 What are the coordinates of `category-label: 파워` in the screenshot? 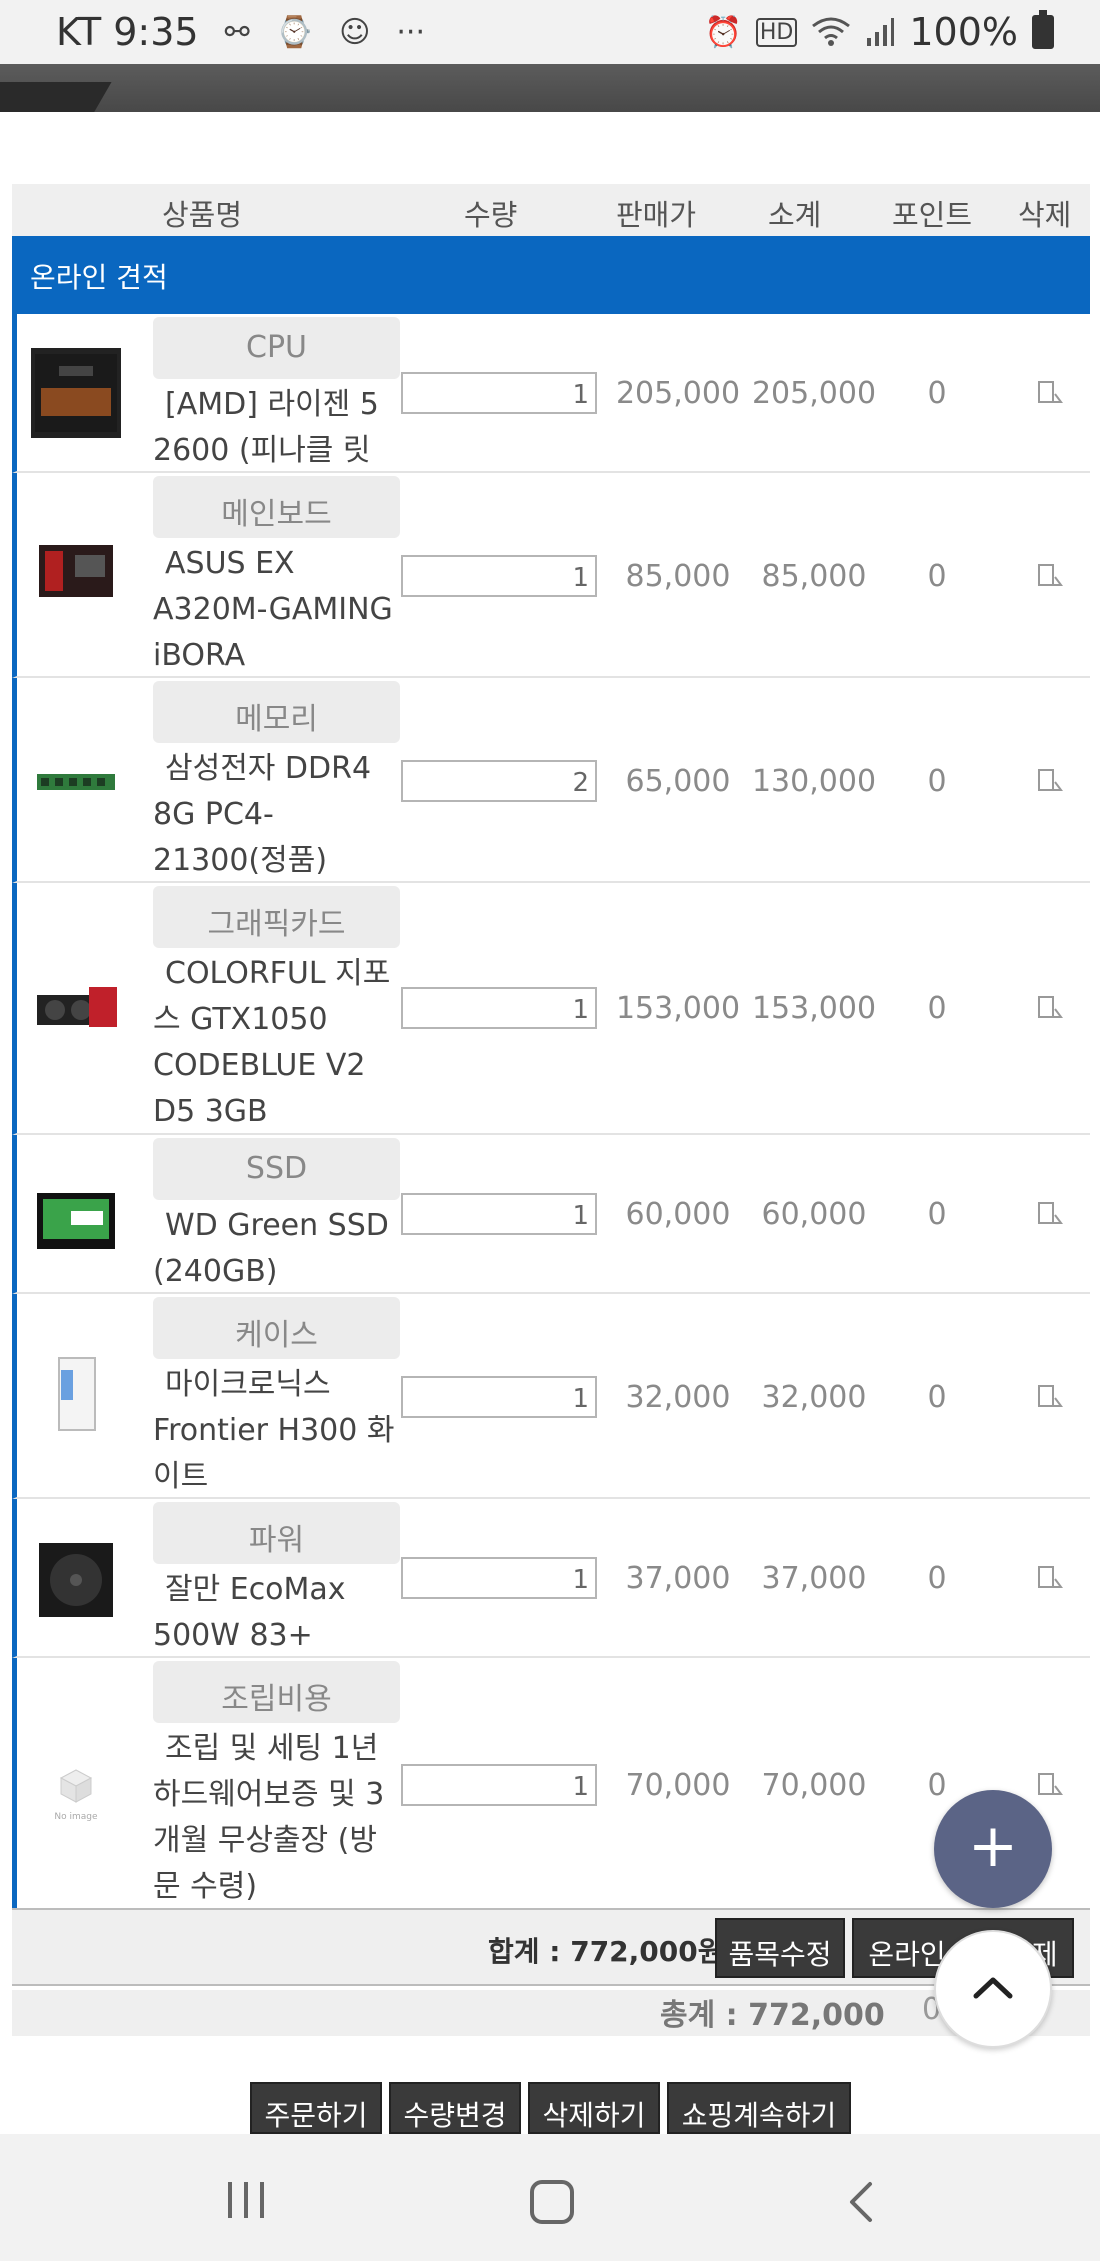 It's located at (276, 1533).